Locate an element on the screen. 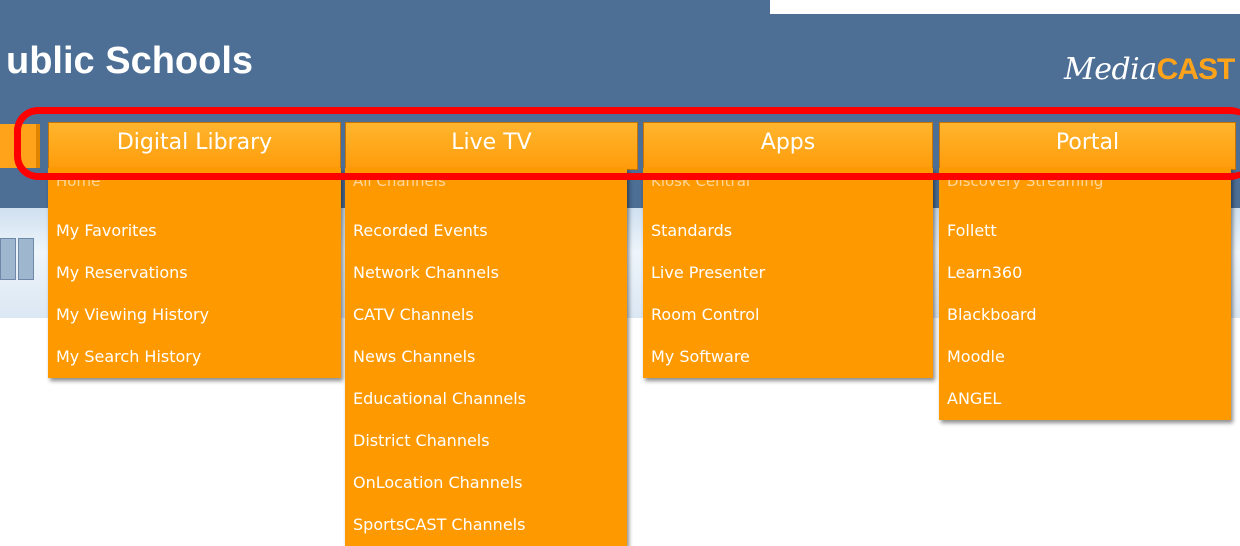 This screenshot has width=1240, height=546. menu-label: Digital Library is located at coordinates (194, 142).